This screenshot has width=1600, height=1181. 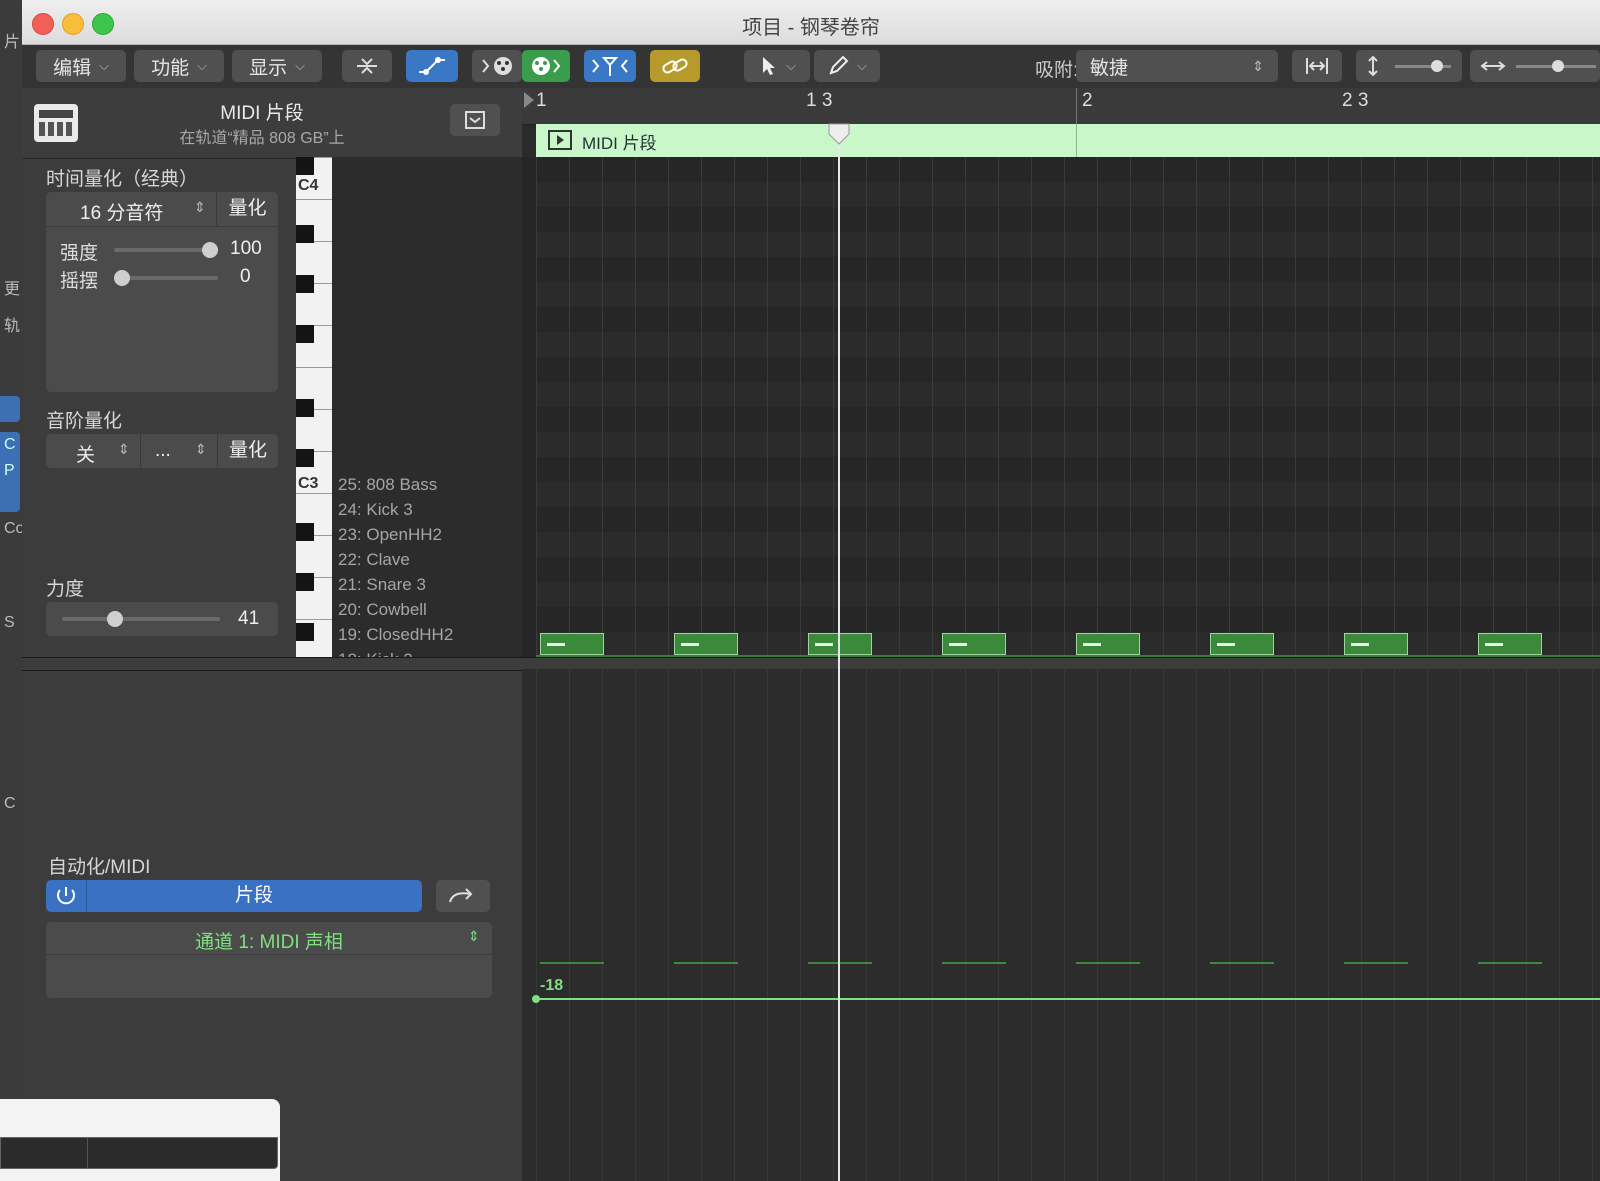 I want to click on automation-button, so click(x=432, y=66).